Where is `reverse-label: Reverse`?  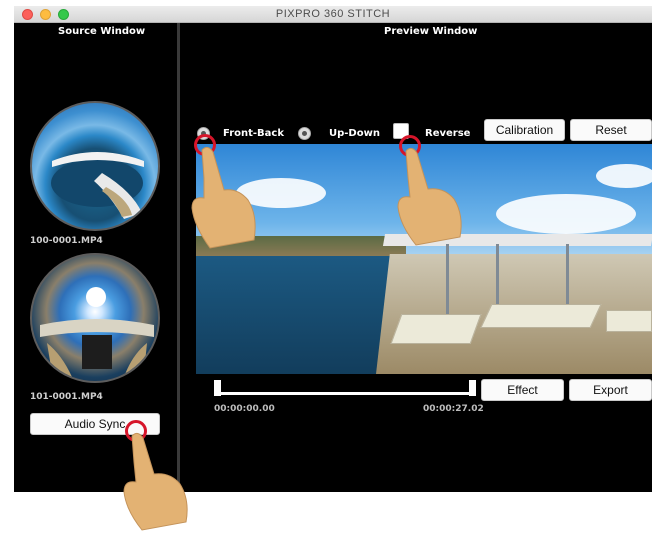 reverse-label: Reverse is located at coordinates (448, 133).